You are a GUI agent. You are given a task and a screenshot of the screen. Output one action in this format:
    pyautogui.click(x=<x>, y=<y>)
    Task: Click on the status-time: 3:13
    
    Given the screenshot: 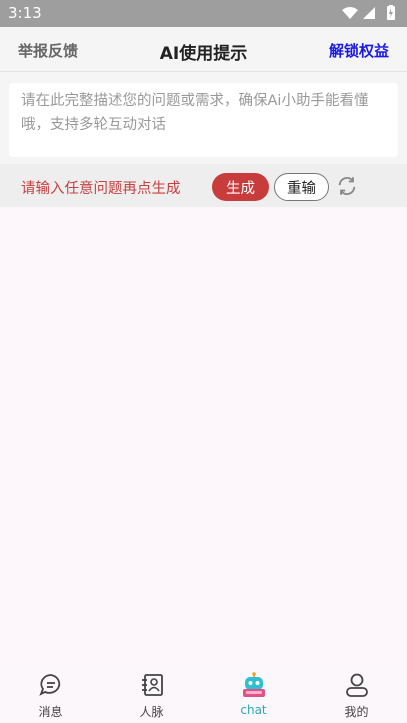 What is the action you would take?
    pyautogui.click(x=25, y=13)
    